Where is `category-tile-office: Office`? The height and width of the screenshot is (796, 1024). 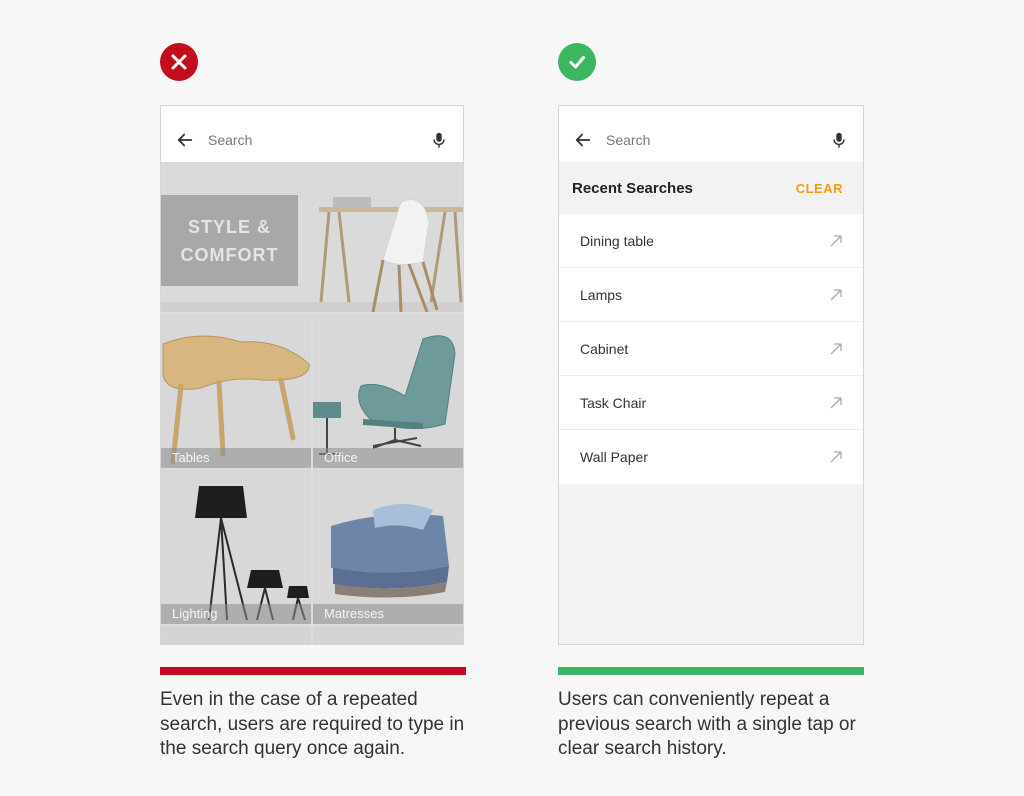
category-tile-office: Office is located at coordinates (388, 391).